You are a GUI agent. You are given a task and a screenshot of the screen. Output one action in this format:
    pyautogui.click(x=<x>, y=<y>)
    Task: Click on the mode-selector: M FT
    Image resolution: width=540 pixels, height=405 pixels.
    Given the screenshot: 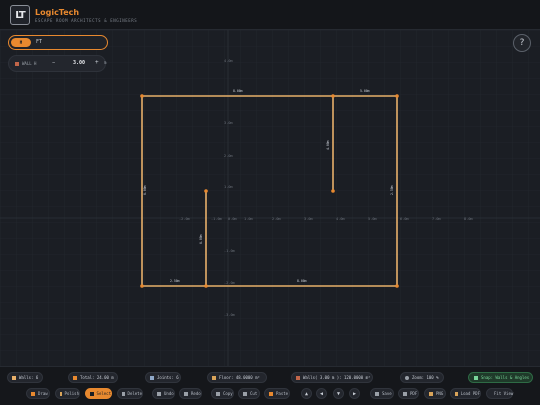 What is the action you would take?
    pyautogui.click(x=58, y=42)
    